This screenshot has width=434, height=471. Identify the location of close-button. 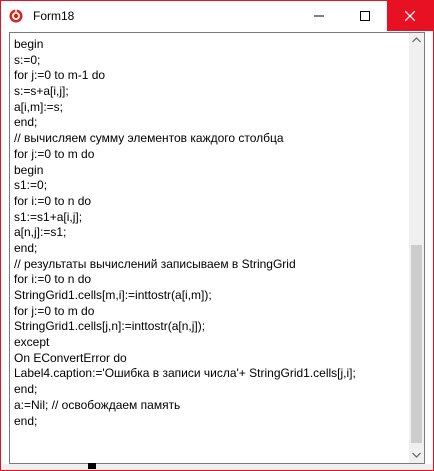
(410, 16).